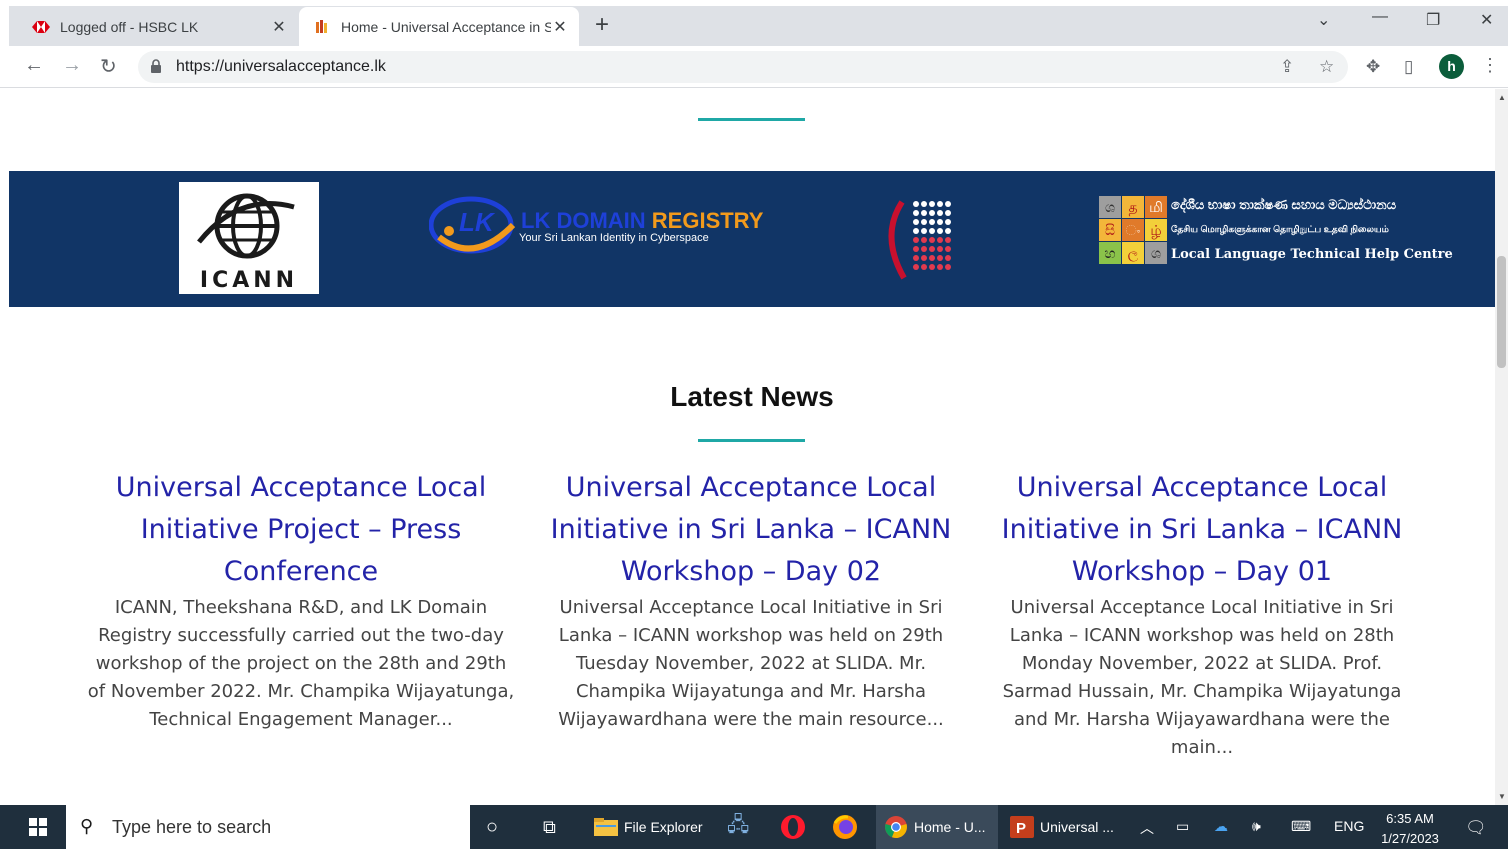 The width and height of the screenshot is (1508, 849). I want to click on search-placeholder: Type here to search, so click(192, 827).